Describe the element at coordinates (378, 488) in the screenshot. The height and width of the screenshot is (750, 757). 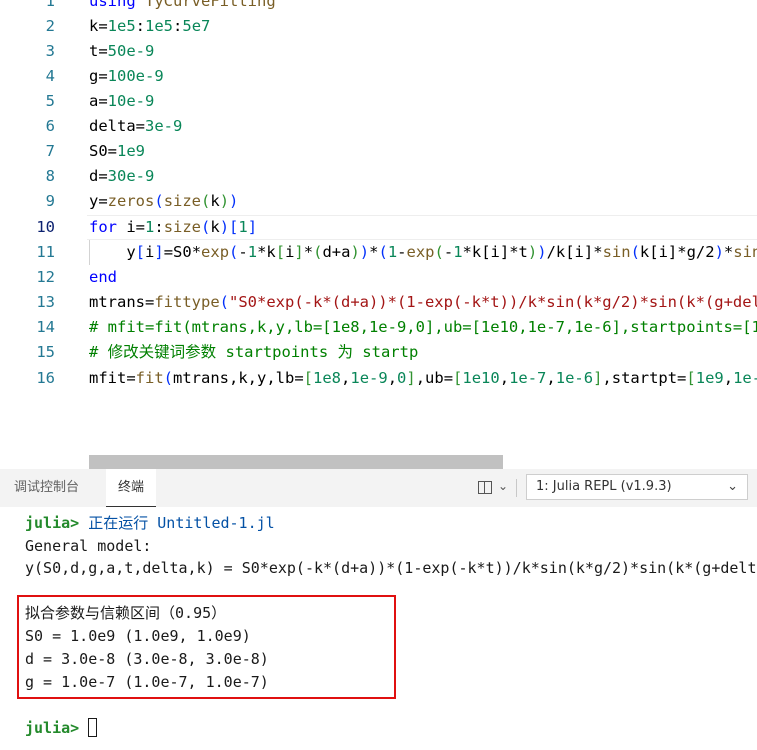
I see `panel-tab-bar: 调试控制台 终端 ⌄ 1: Julia REPL (v1.9.3) ⌄` at that location.